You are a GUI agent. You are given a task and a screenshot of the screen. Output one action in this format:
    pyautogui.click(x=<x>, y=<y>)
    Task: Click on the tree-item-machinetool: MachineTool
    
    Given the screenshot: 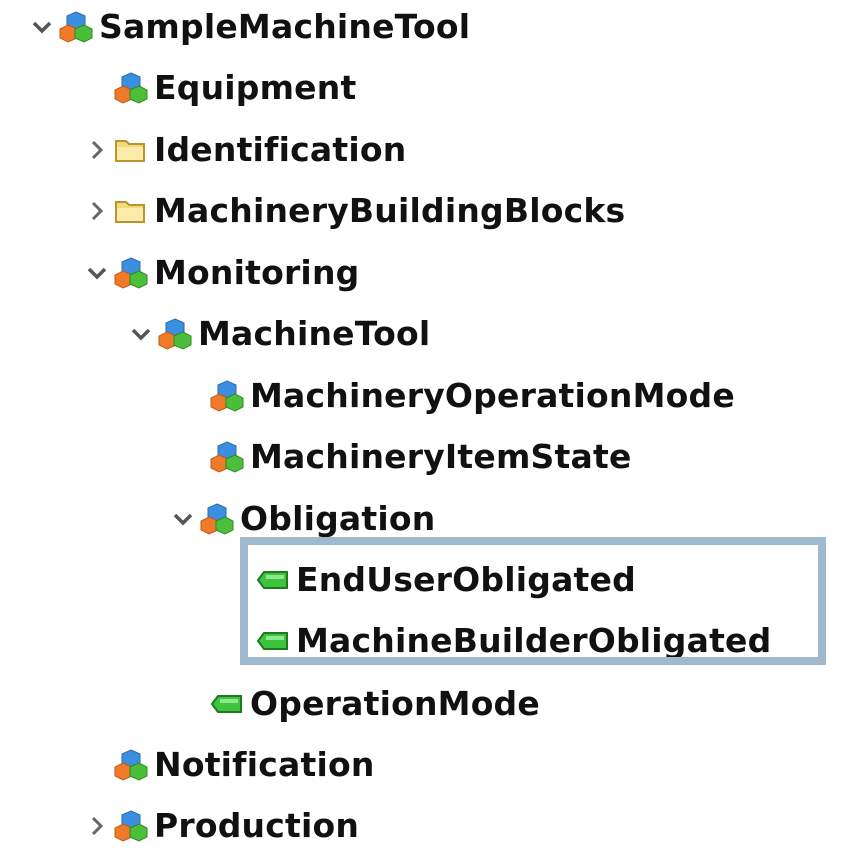 What is the action you would take?
    pyautogui.click(x=277, y=334)
    